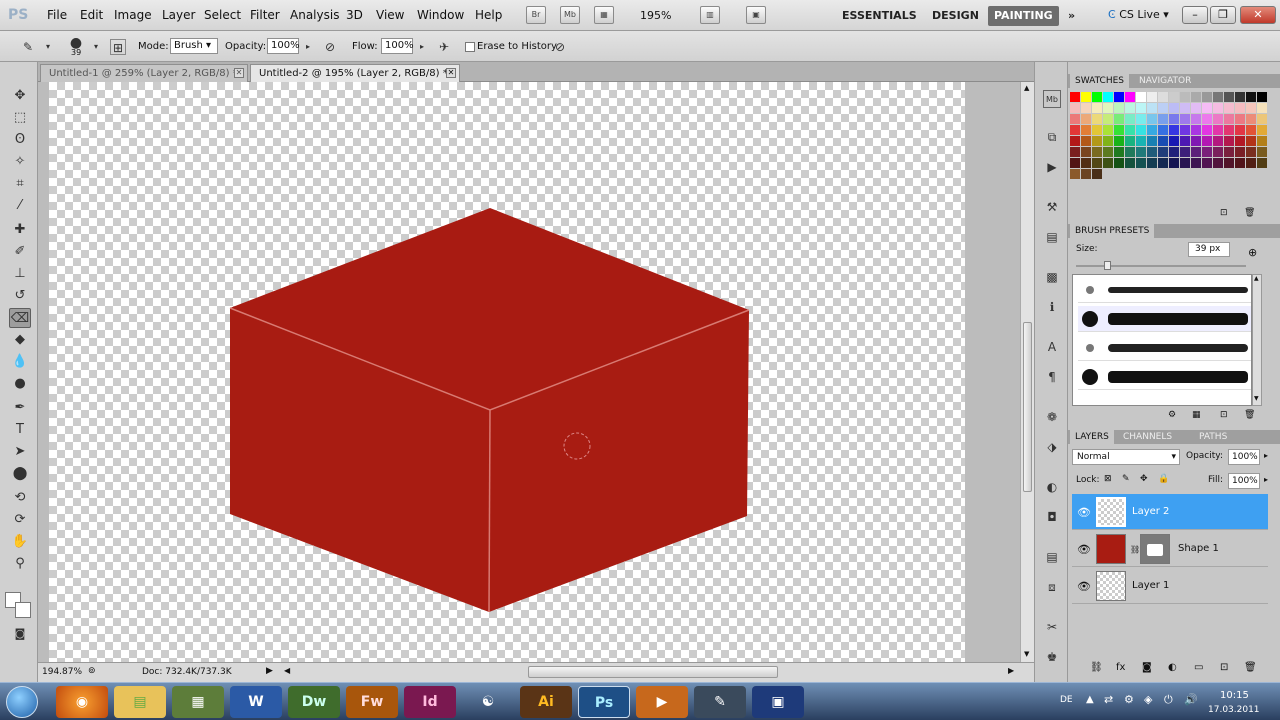 The height and width of the screenshot is (720, 1280). I want to click on image-panel-icon: ▩, so click(1052, 277).